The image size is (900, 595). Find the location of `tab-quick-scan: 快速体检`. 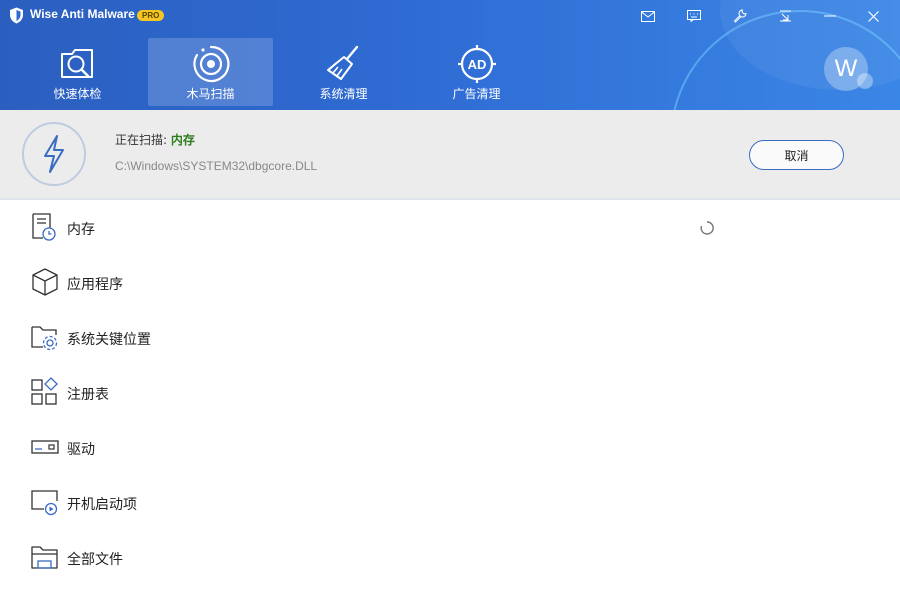

tab-quick-scan: 快速体检 is located at coordinates (77, 72).